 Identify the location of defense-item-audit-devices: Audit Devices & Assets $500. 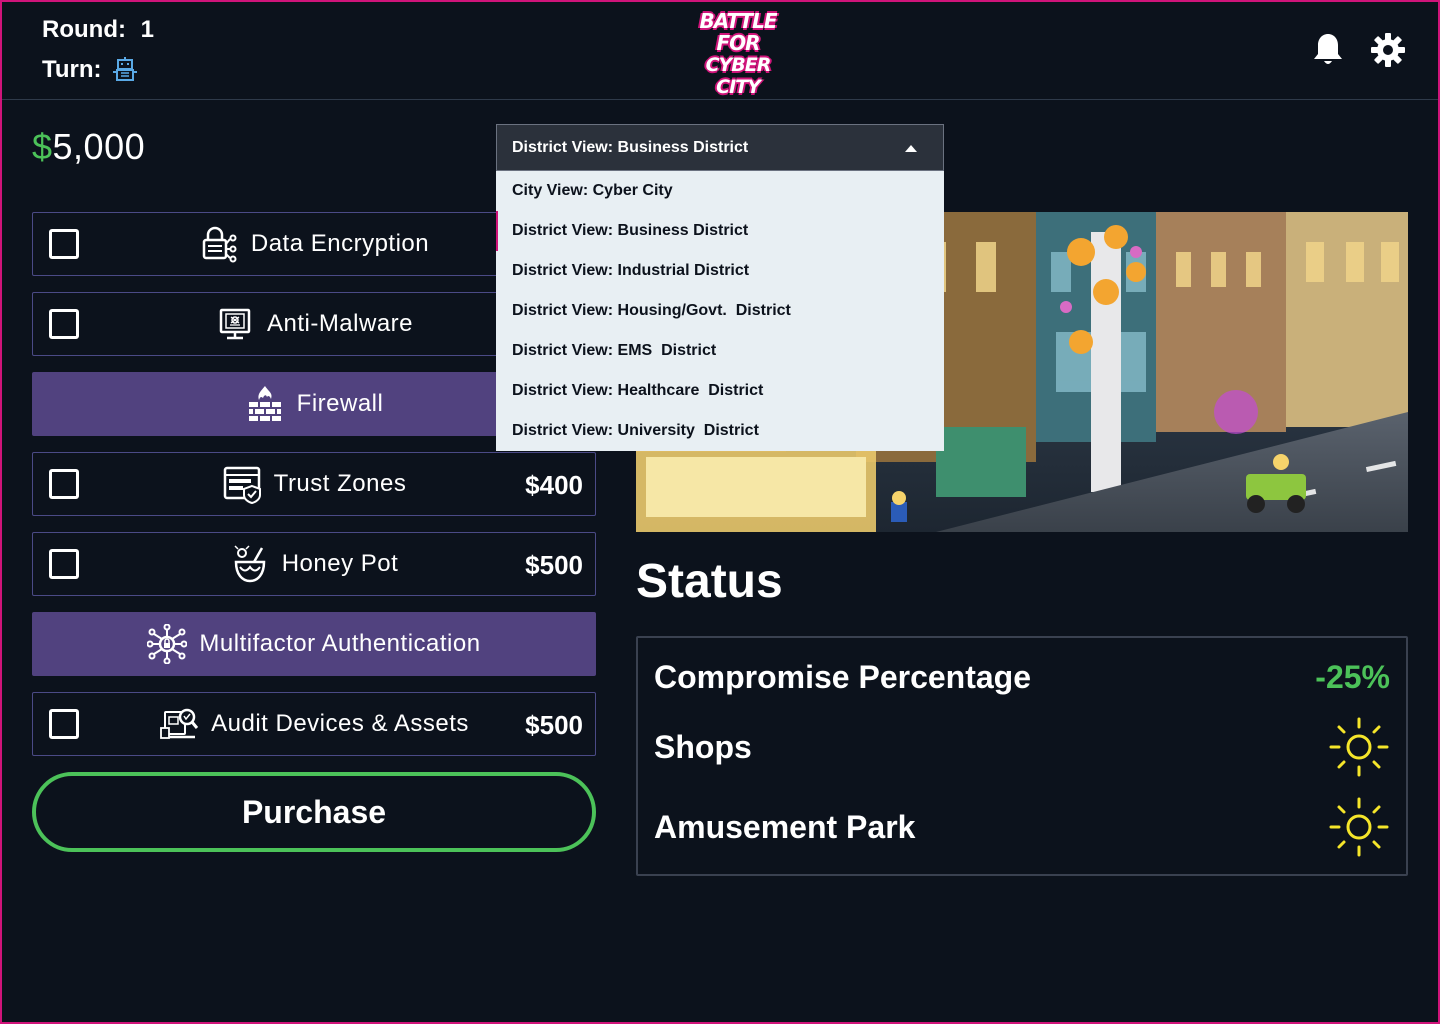
(314, 724).